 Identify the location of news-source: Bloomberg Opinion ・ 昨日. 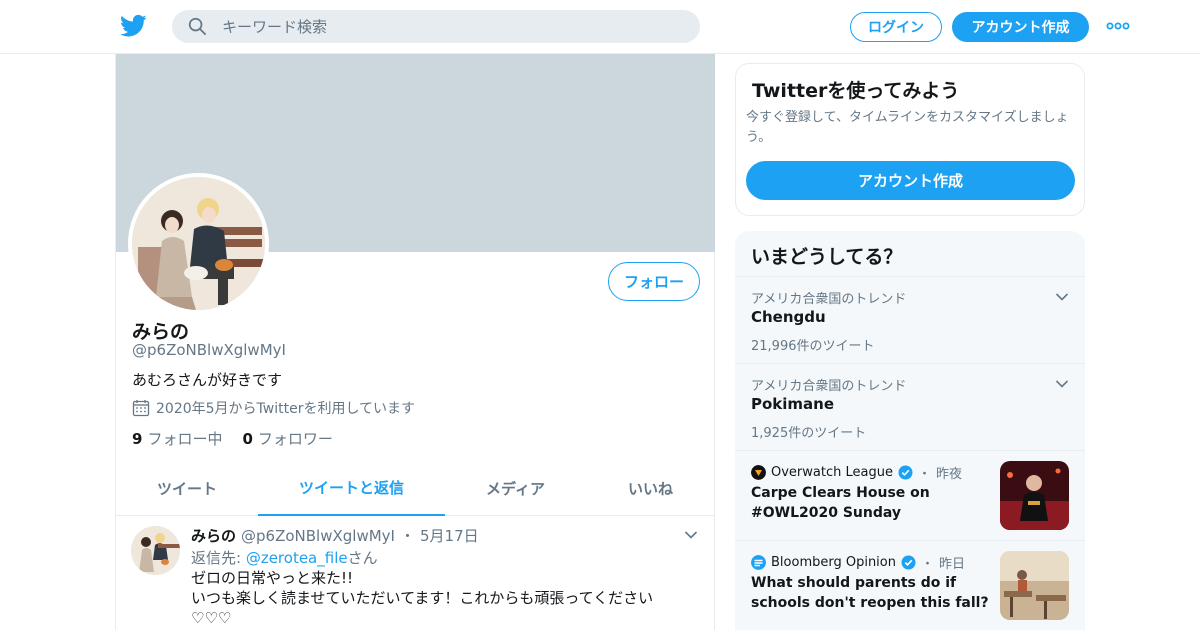
(858, 562).